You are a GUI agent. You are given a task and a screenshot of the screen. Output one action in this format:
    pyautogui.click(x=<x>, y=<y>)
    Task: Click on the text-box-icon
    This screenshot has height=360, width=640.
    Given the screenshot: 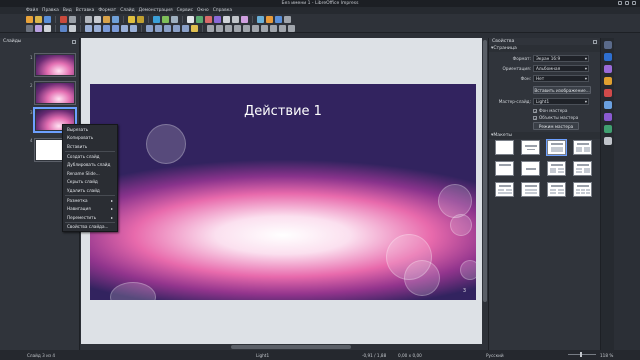 What is the action you would take?
    pyautogui.click(x=226, y=19)
    